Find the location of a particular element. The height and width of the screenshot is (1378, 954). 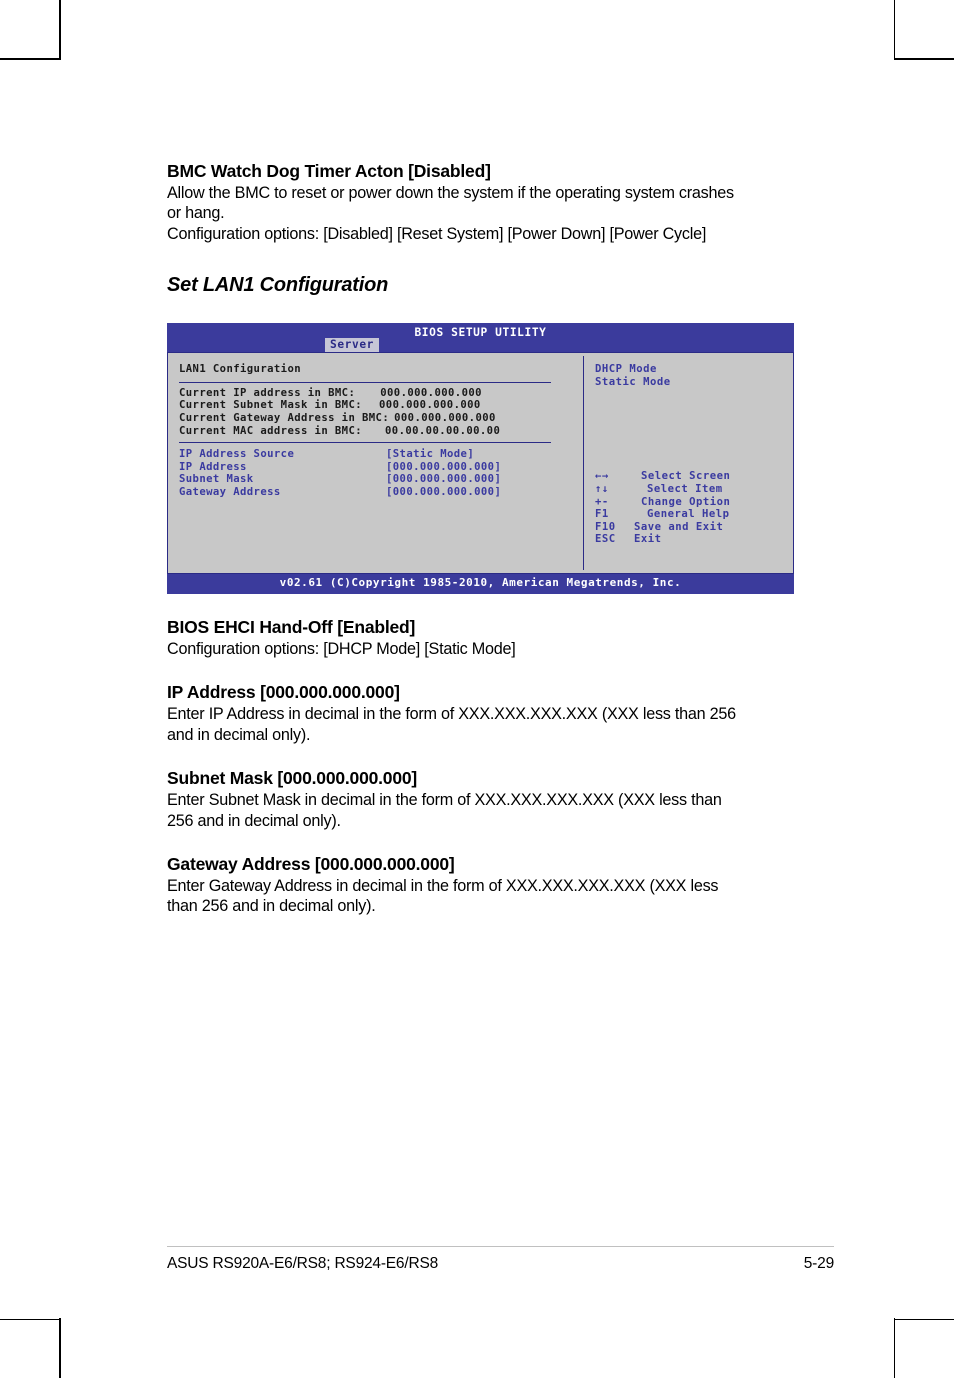

arrow-up-down-icon: ↑↓ is located at coordinates (602, 489).